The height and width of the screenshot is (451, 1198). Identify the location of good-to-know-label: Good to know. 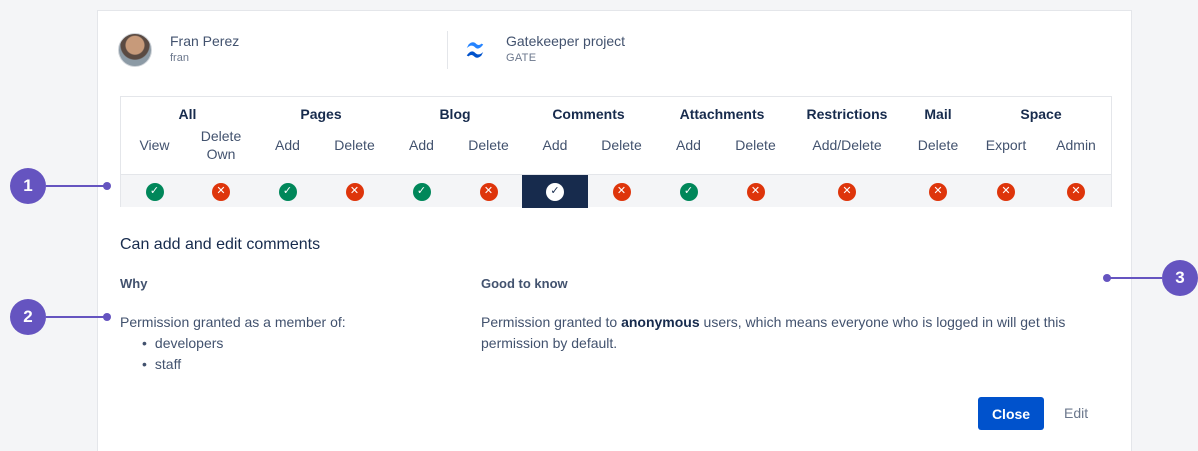
(524, 283).